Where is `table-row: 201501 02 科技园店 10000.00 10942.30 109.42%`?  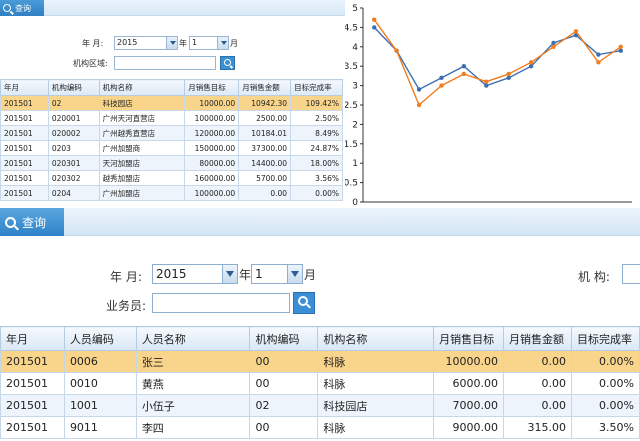
table-row: 201501 02 科技园店 10000.00 10942.30 109.42% is located at coordinates (171, 103).